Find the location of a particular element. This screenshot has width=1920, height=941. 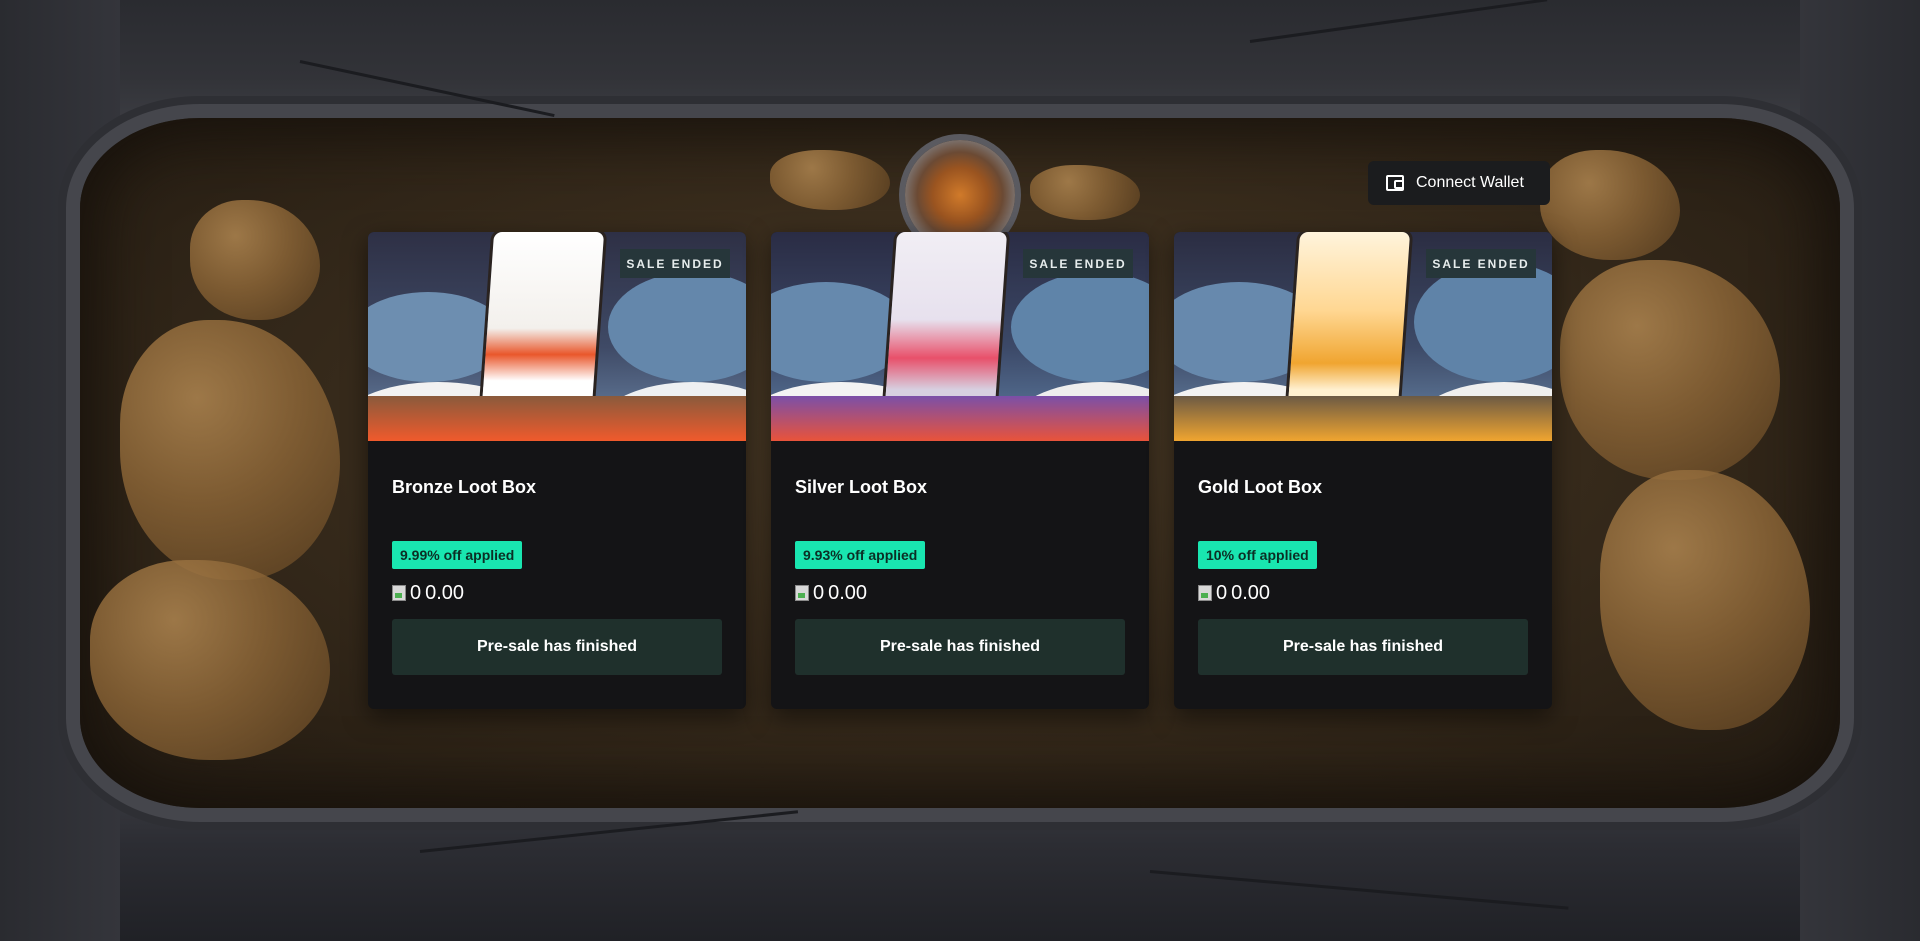

discount-badge: 9.99% off applied is located at coordinates (457, 555).